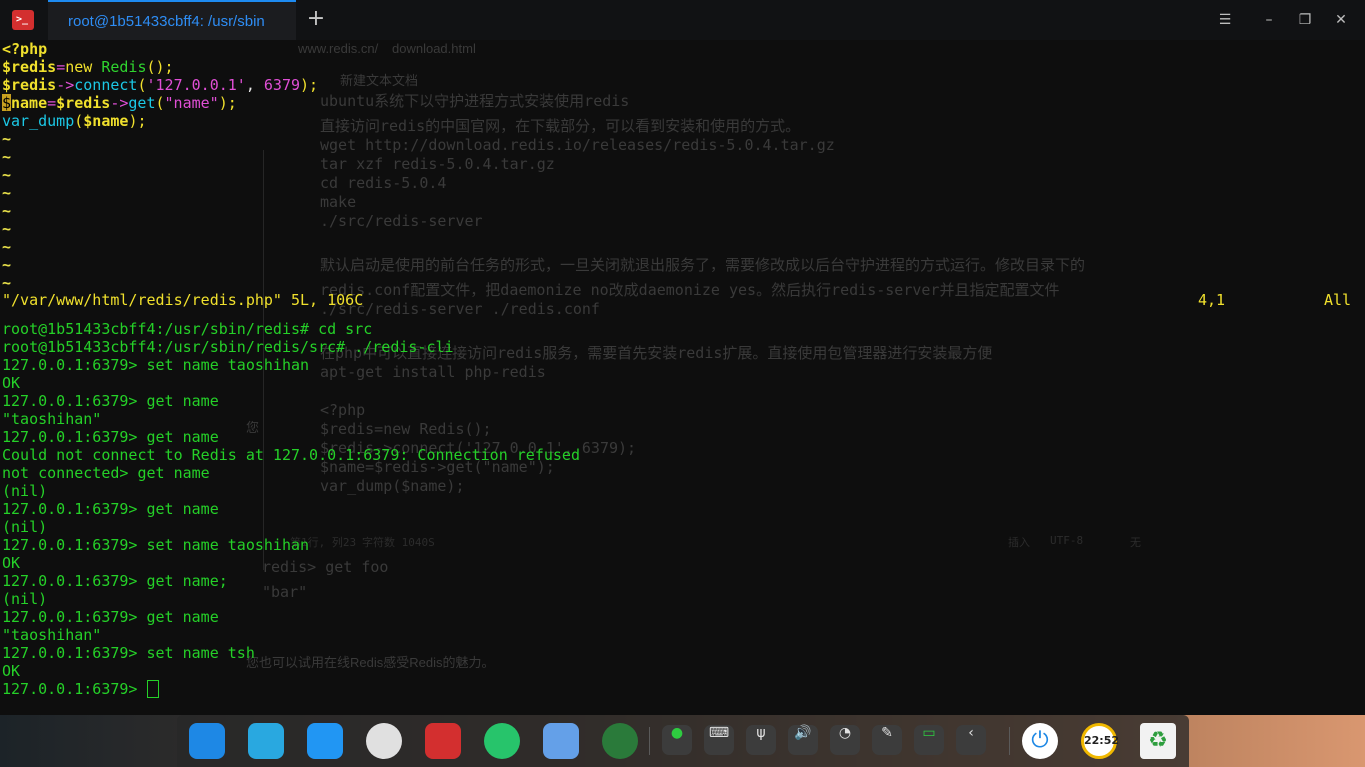 The image size is (1365, 767). Describe the element at coordinates (1100, 741) in the screenshot. I see `clock-icon: 22:52` at that location.